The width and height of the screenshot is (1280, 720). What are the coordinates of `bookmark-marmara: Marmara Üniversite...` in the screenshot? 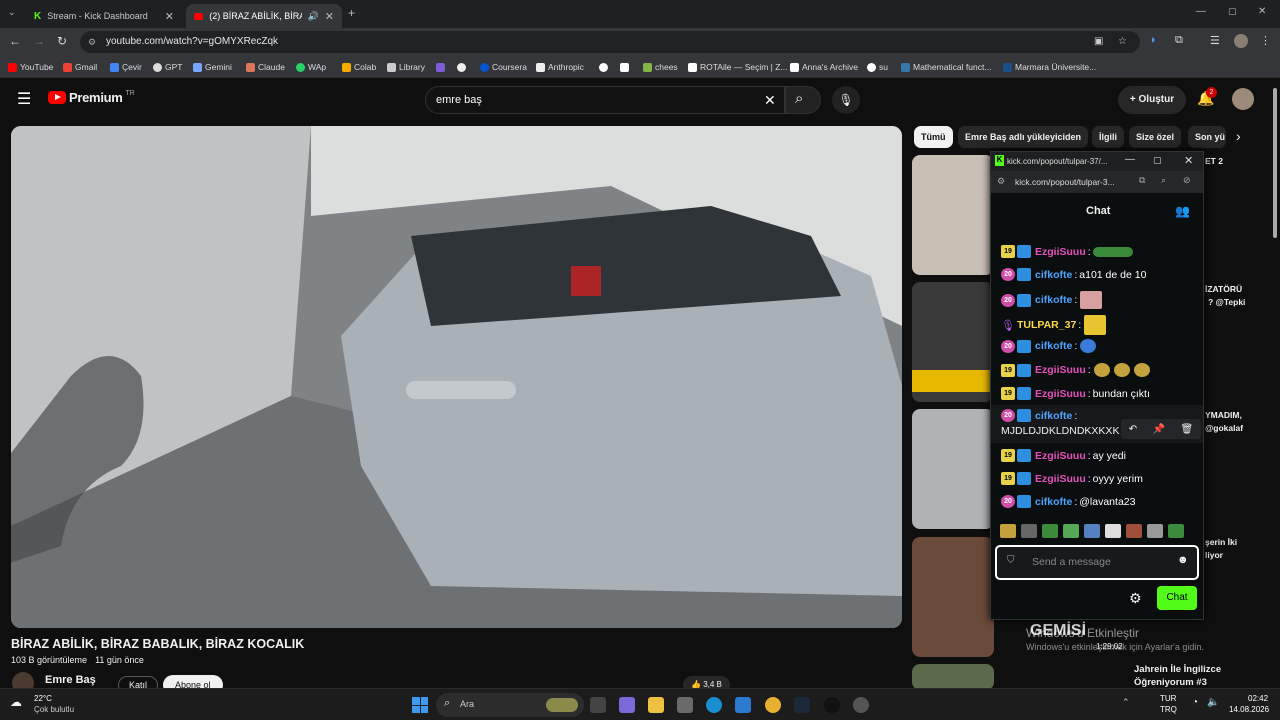 It's located at (1049, 67).